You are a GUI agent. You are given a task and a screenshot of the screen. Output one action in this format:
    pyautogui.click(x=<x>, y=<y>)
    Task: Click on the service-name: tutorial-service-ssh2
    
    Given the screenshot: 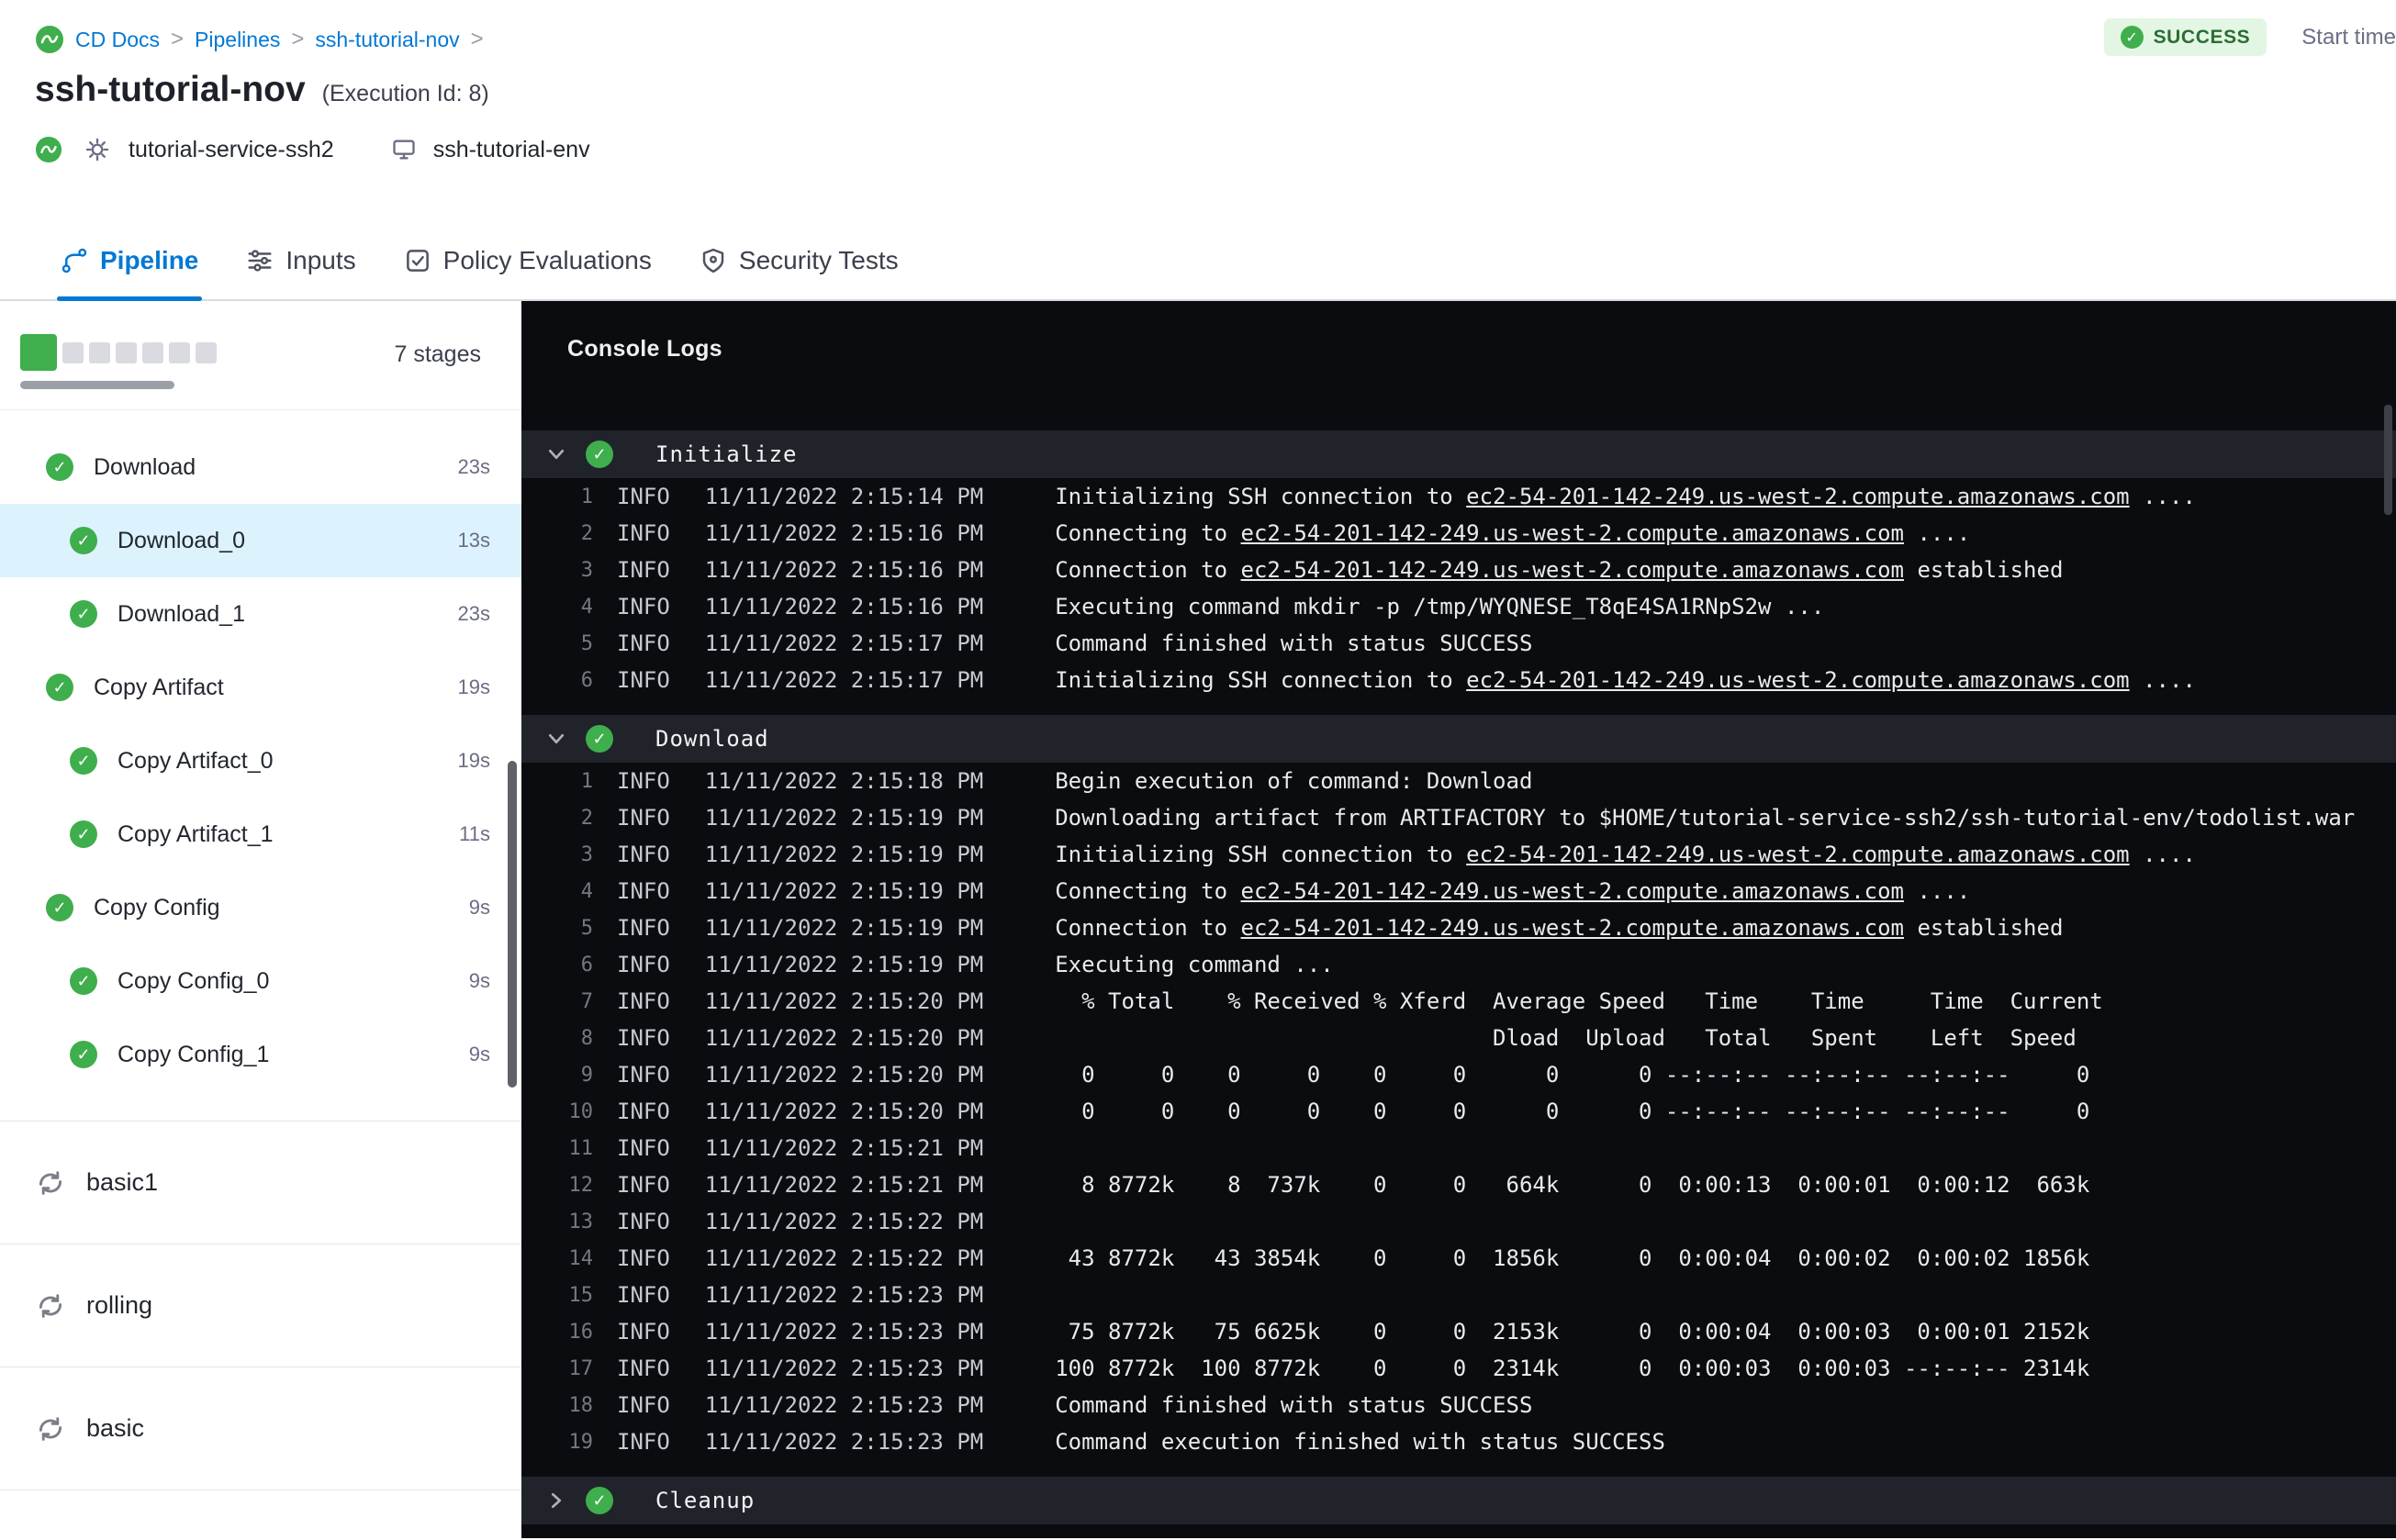 What is the action you would take?
    pyautogui.click(x=232, y=150)
    